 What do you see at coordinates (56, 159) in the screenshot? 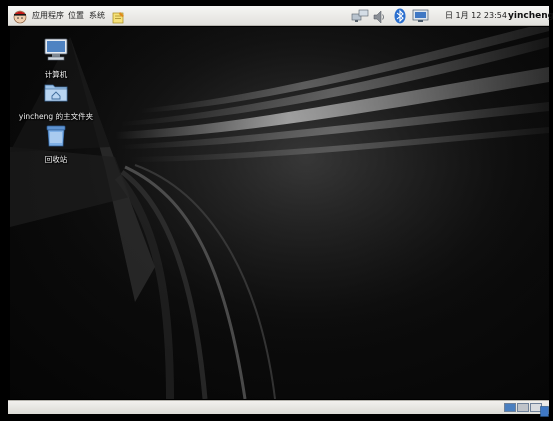
I see `desktop-icon-label: 回收站` at bounding box center [56, 159].